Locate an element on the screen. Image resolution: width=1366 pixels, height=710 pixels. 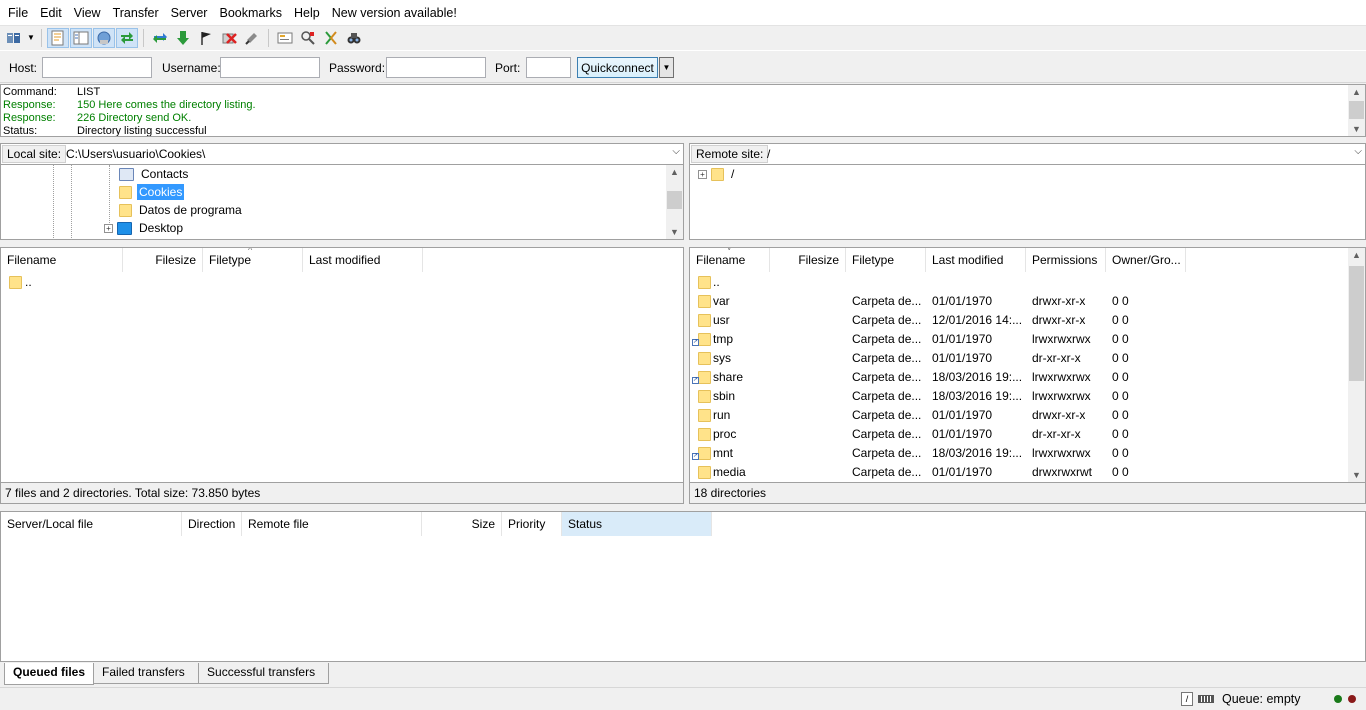
host-input is located at coordinates (97, 67).